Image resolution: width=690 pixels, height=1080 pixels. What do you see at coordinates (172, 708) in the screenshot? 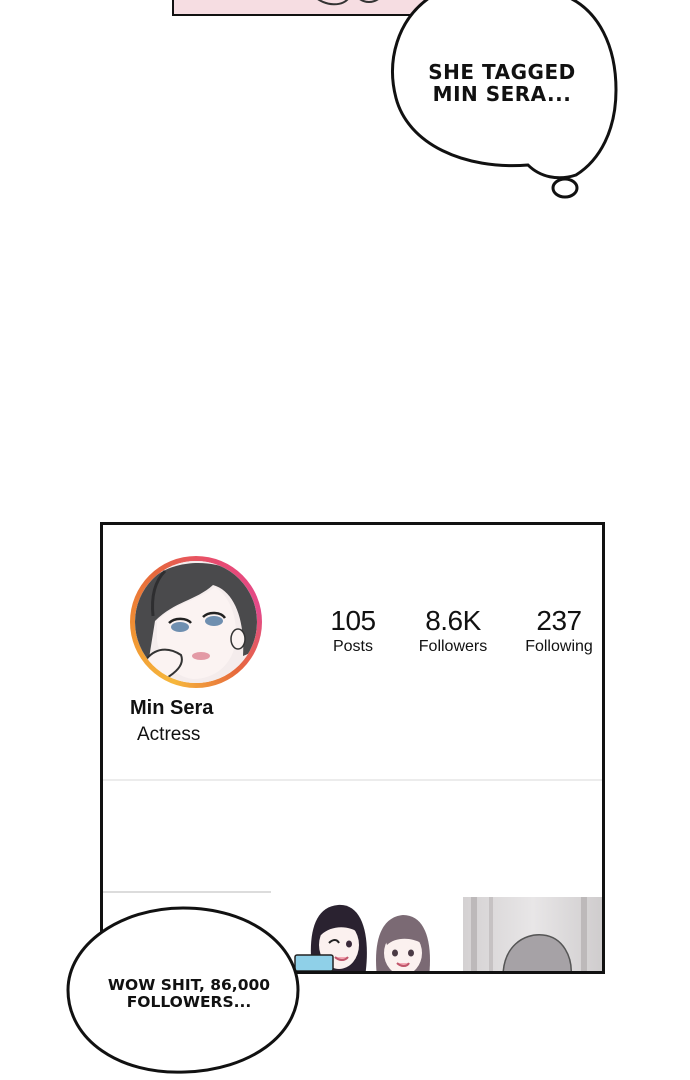
I see `profile-name: Min Sera` at bounding box center [172, 708].